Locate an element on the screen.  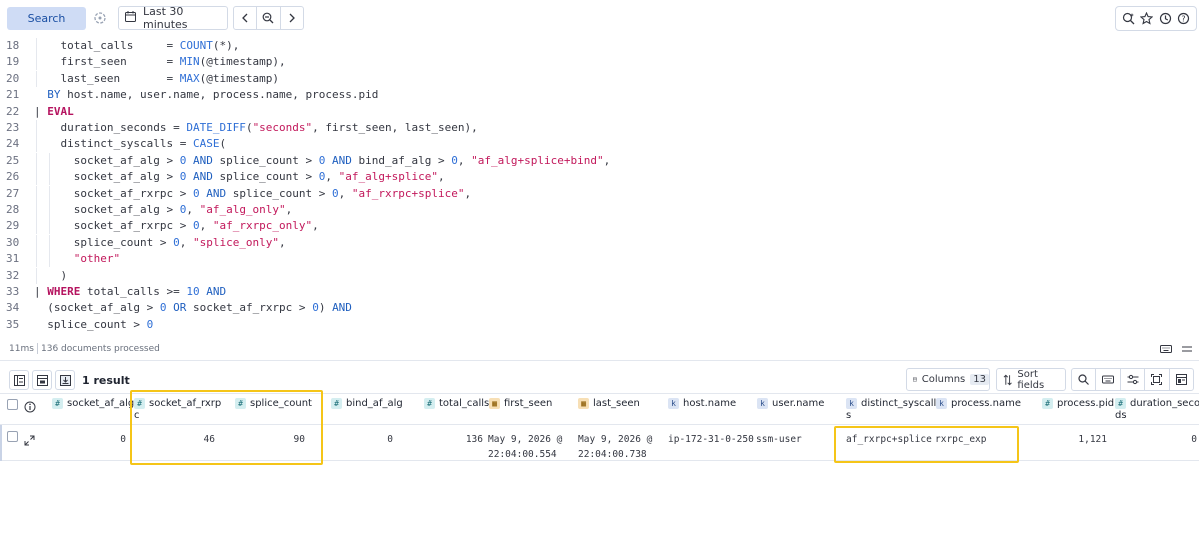
column-header-label-line: user.name is located at coordinates (798, 403).